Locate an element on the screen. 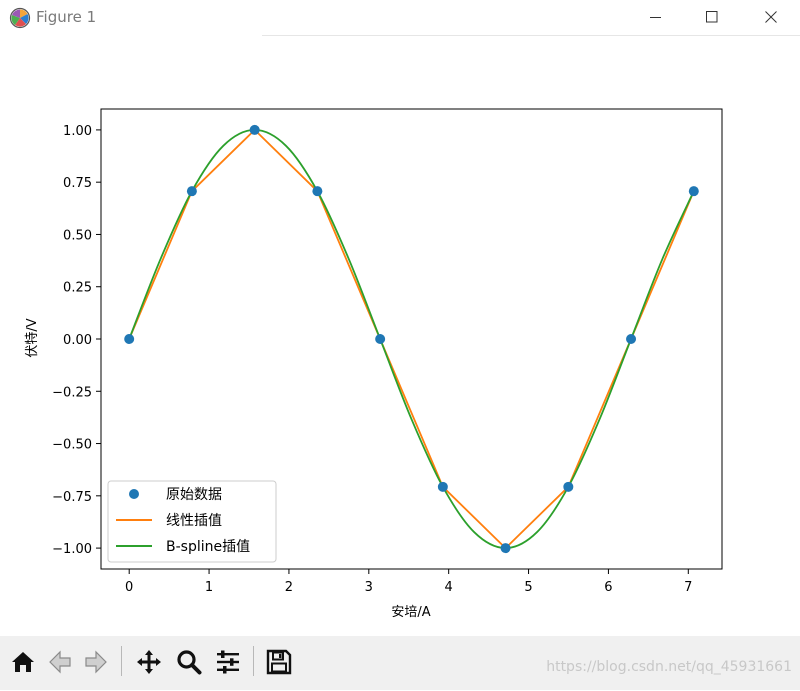  window-title: Figure 1 is located at coordinates (66, 17).